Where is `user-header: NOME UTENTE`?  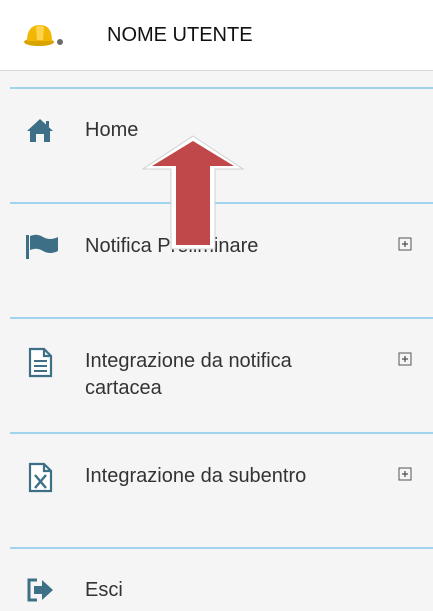
user-header: NOME UTENTE is located at coordinates (216, 35).